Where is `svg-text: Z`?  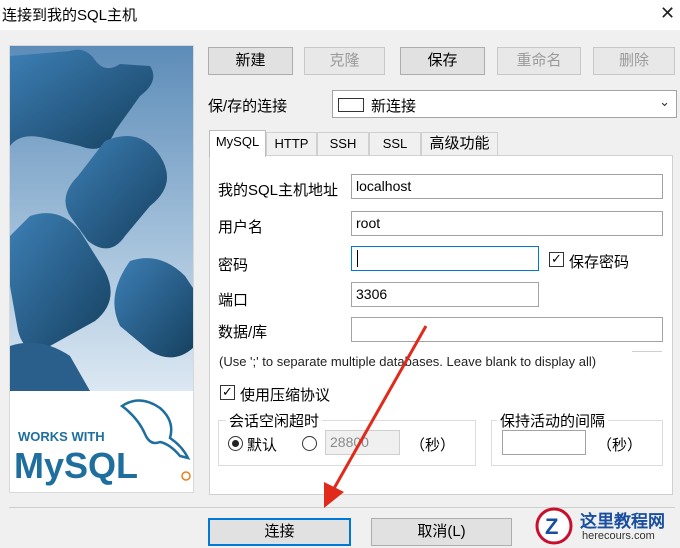 svg-text: Z is located at coordinates (551, 526).